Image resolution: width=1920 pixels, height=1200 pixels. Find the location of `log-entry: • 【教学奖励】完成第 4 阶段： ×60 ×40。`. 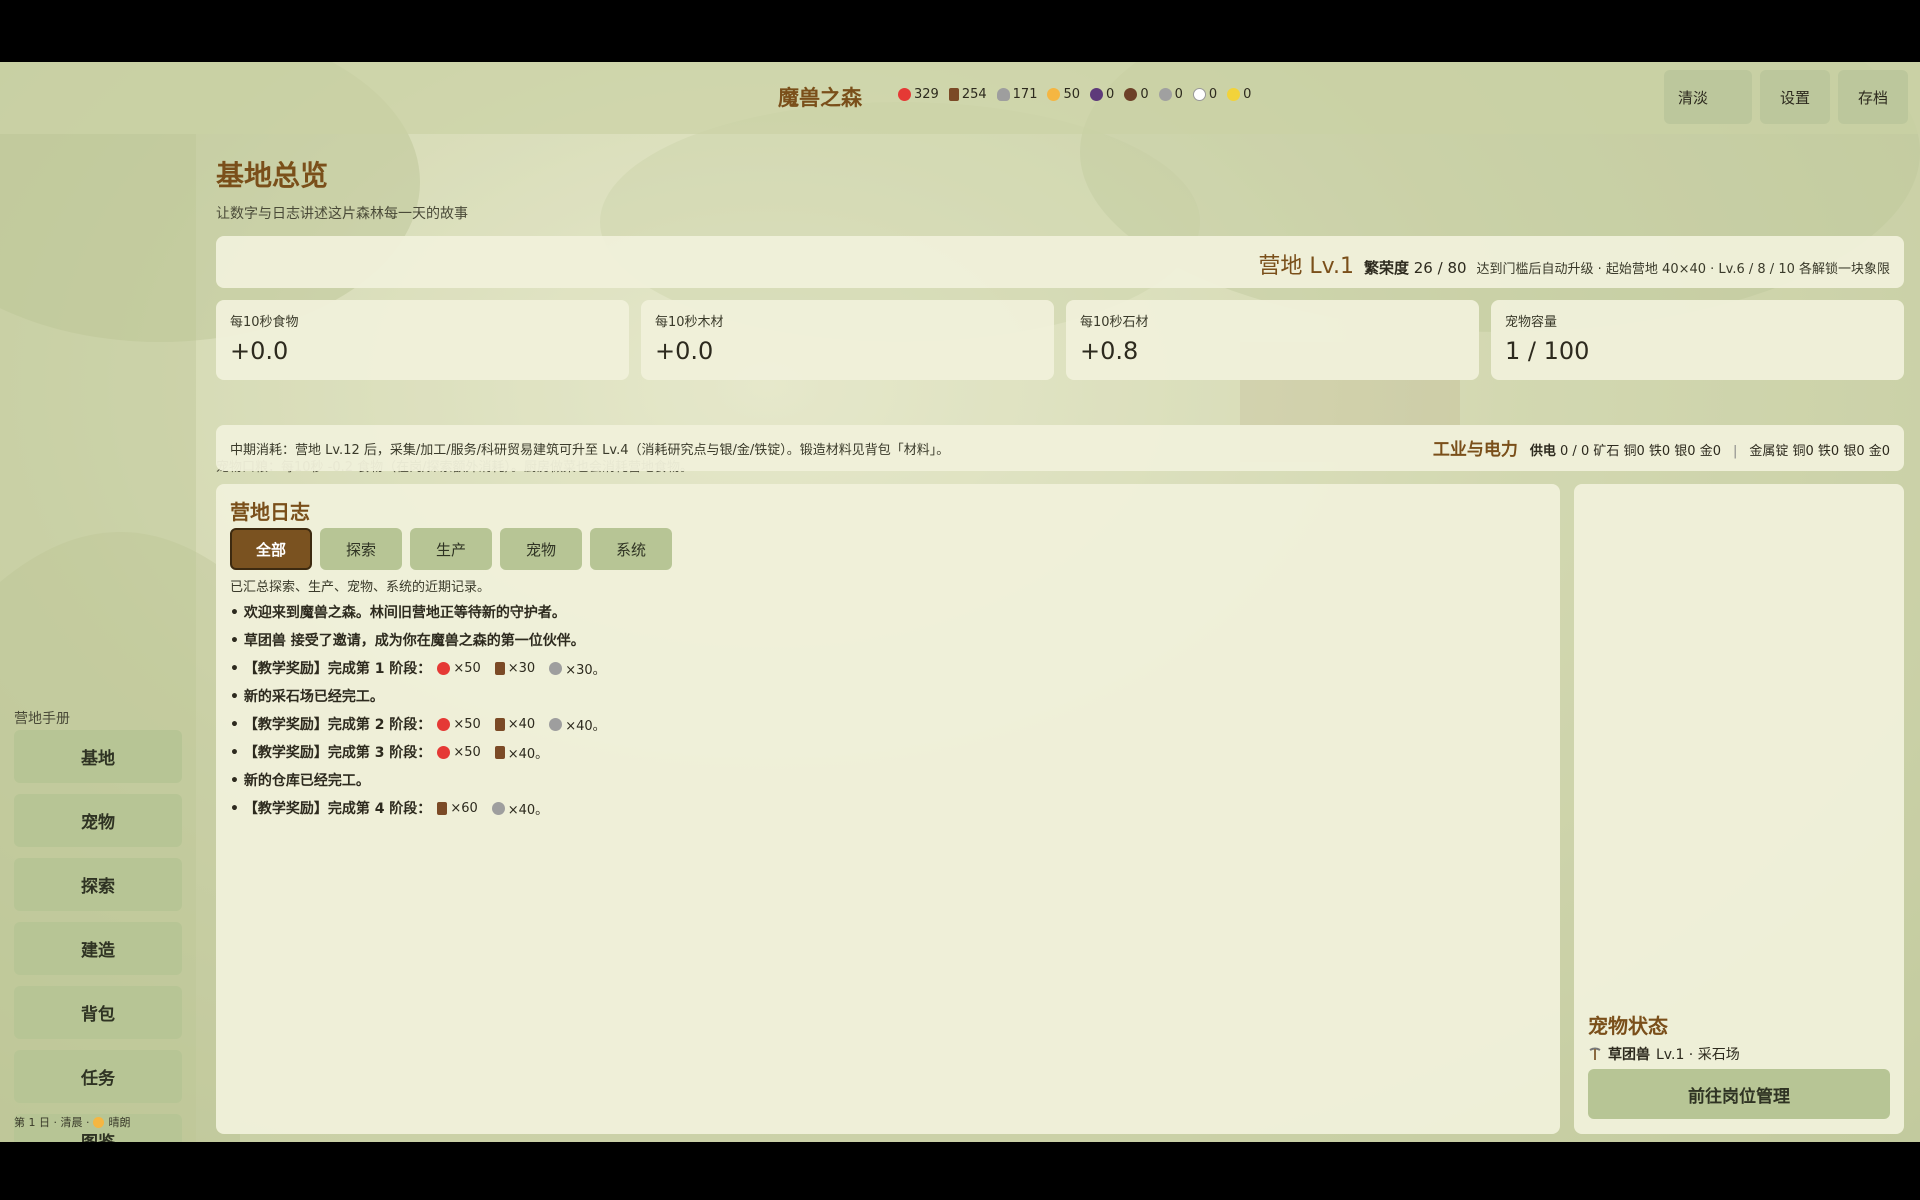

log-entry: • 【教学奖励】完成第 4 阶段： ×60 ×40。 is located at coordinates (422, 808).